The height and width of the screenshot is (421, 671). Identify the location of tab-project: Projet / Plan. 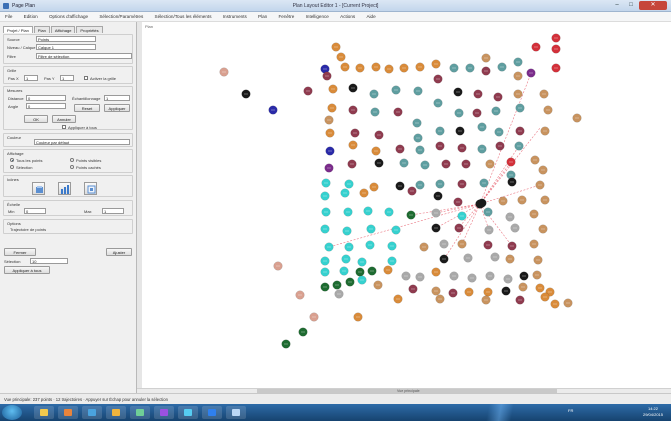
(18, 29).